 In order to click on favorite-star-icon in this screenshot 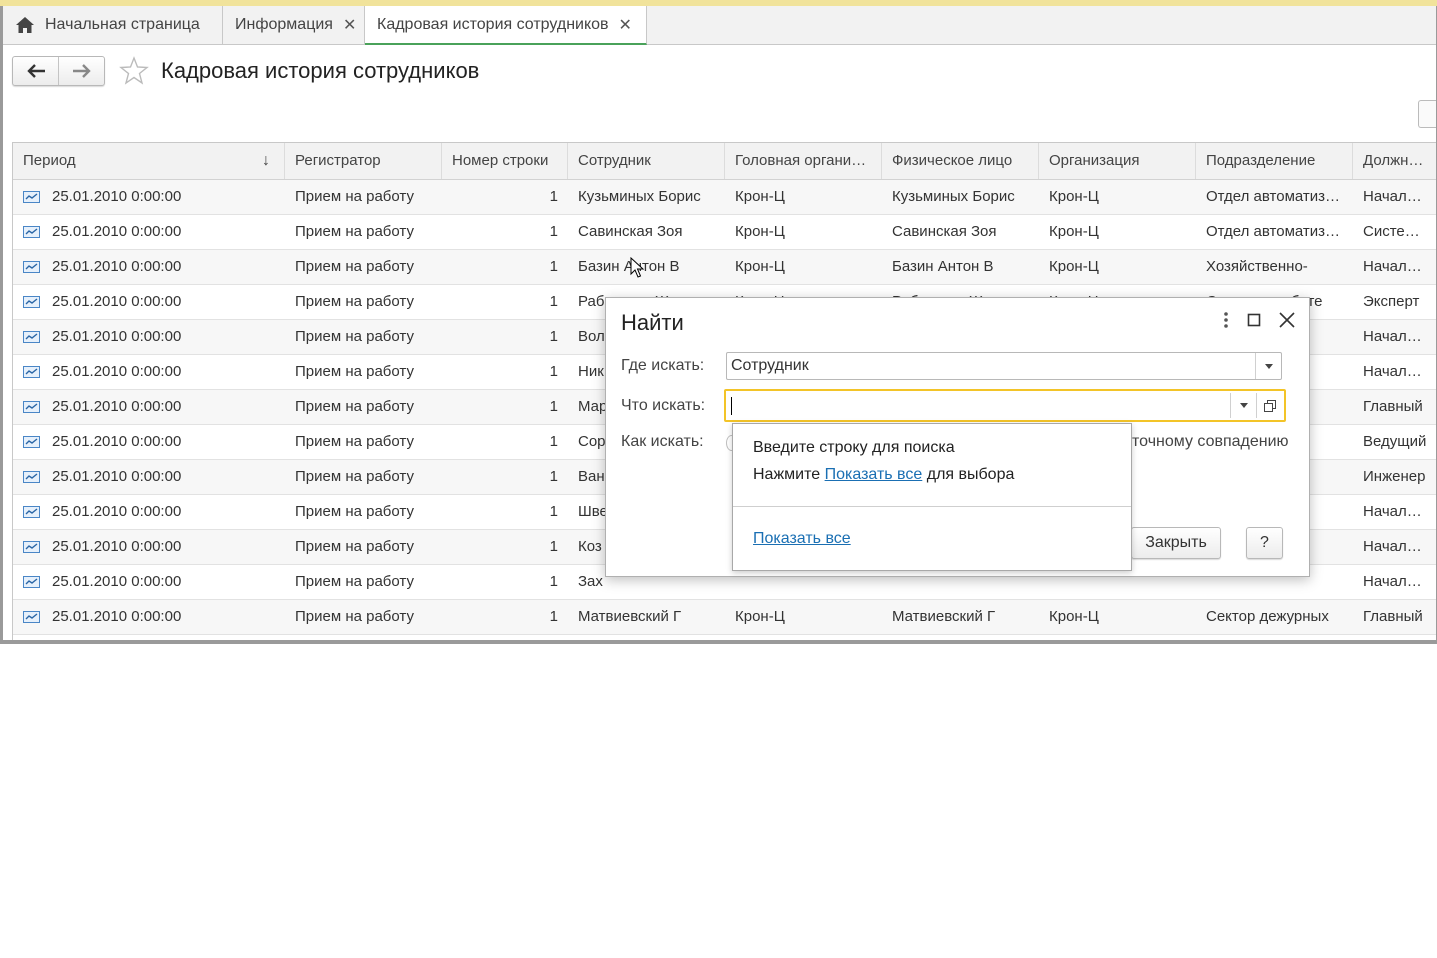, I will do `click(134, 71)`.